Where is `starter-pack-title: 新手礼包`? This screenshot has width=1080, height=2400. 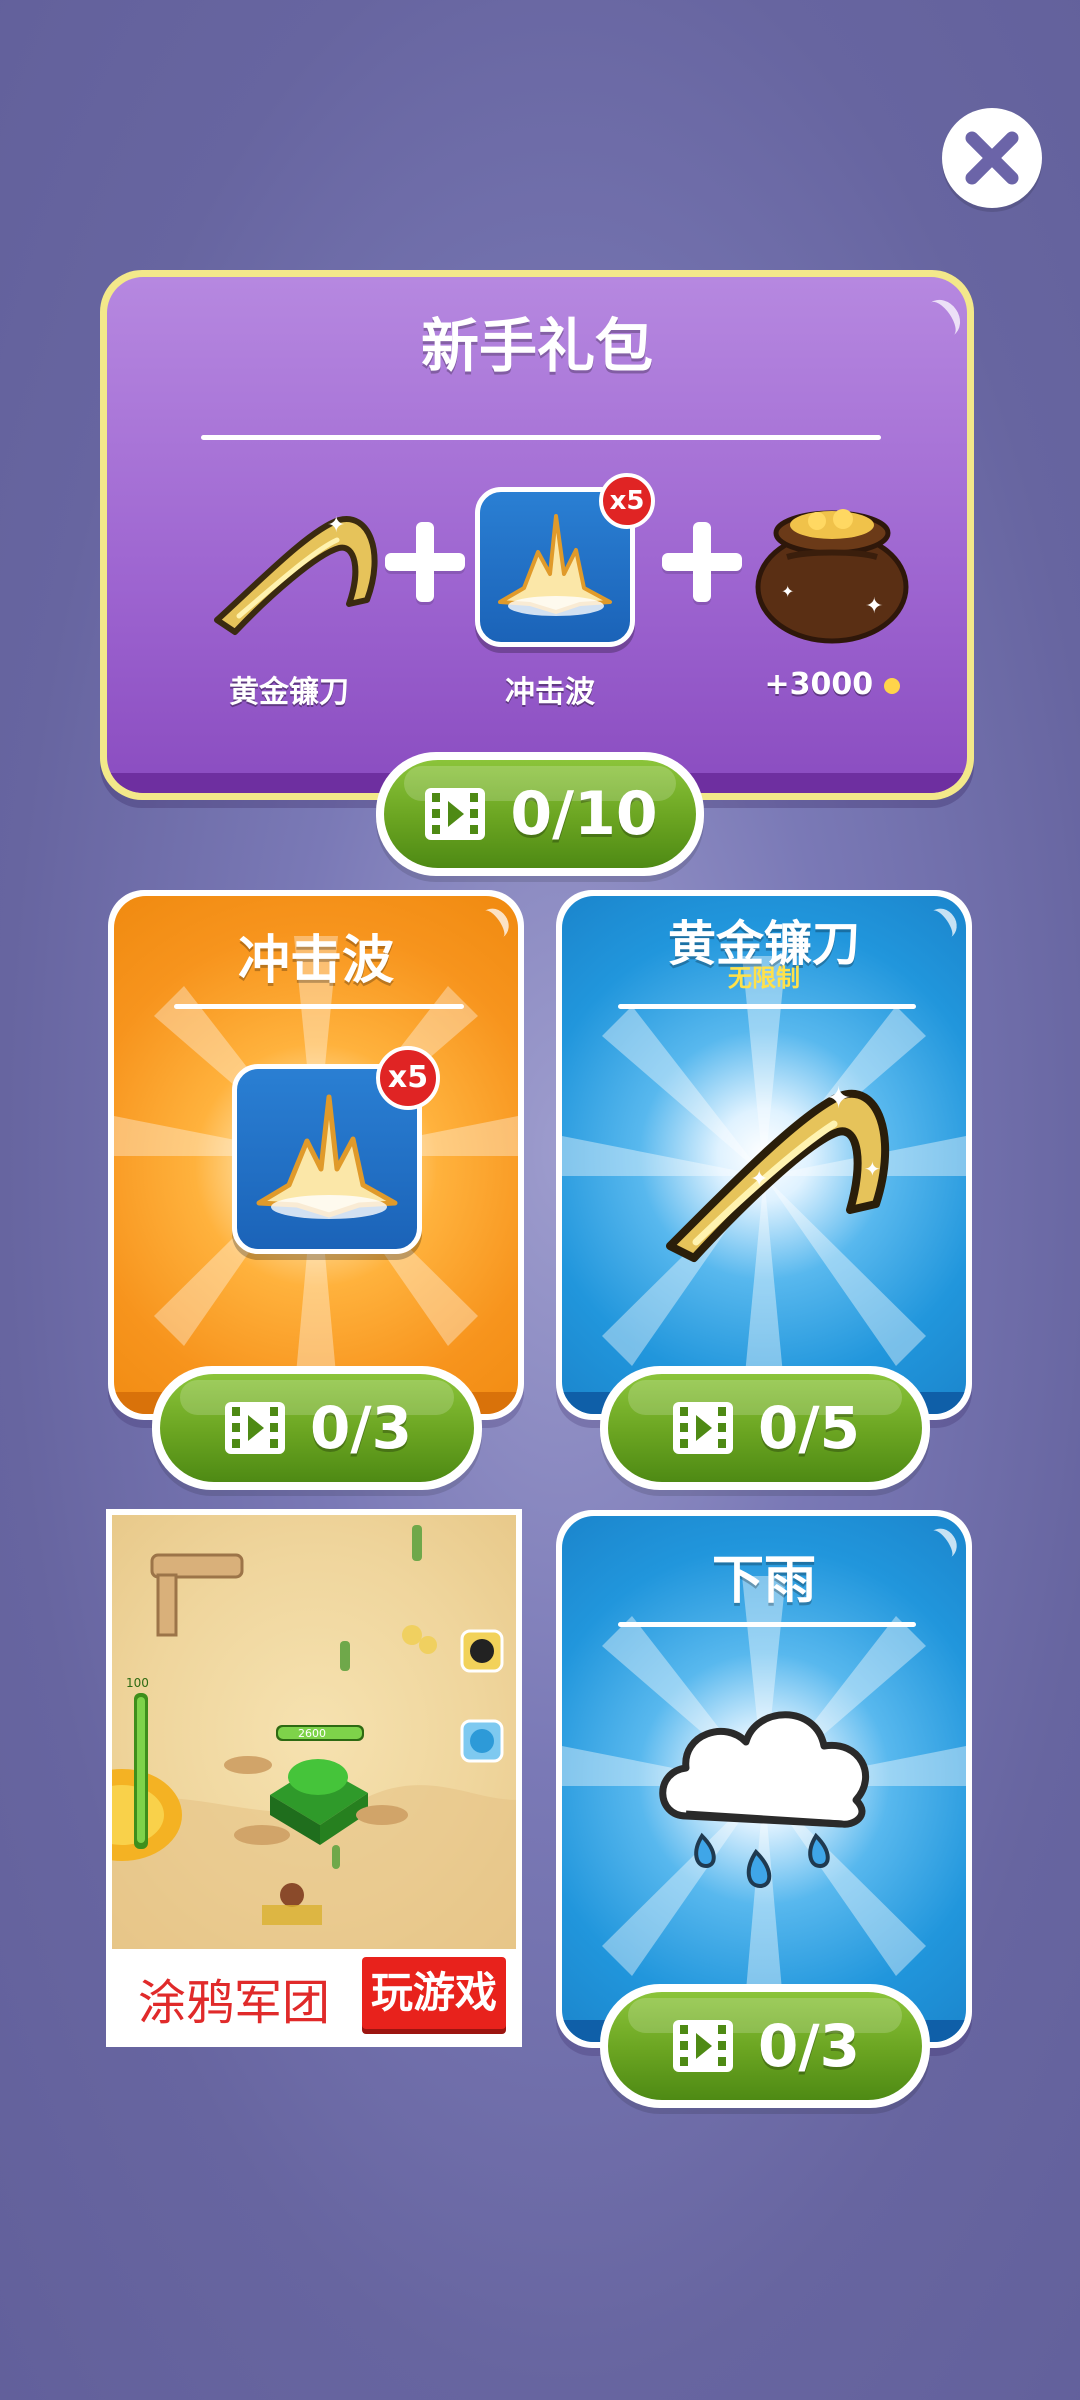 starter-pack-title: 新手礼包 is located at coordinates (536, 346).